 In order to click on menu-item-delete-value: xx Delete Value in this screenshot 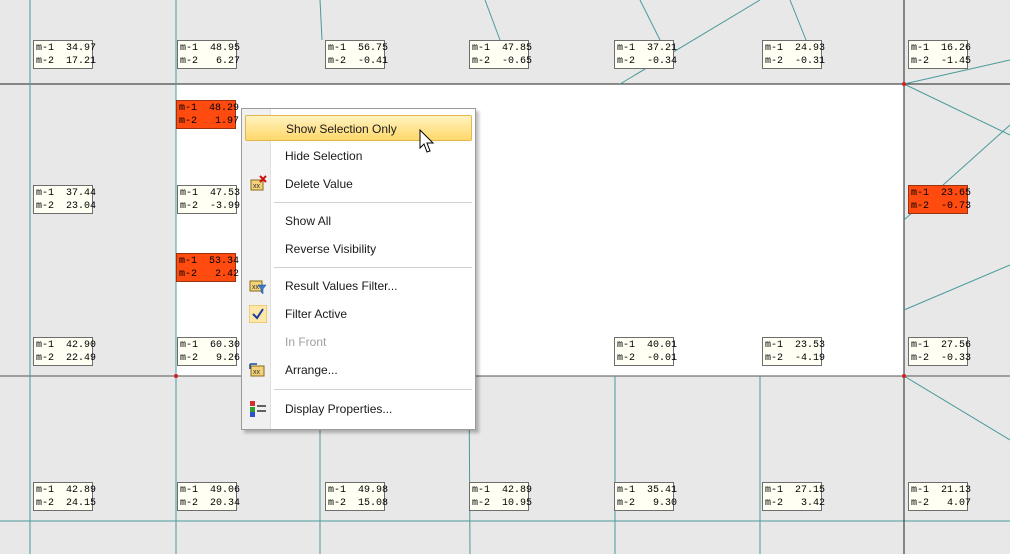, I will do `click(358, 184)`.